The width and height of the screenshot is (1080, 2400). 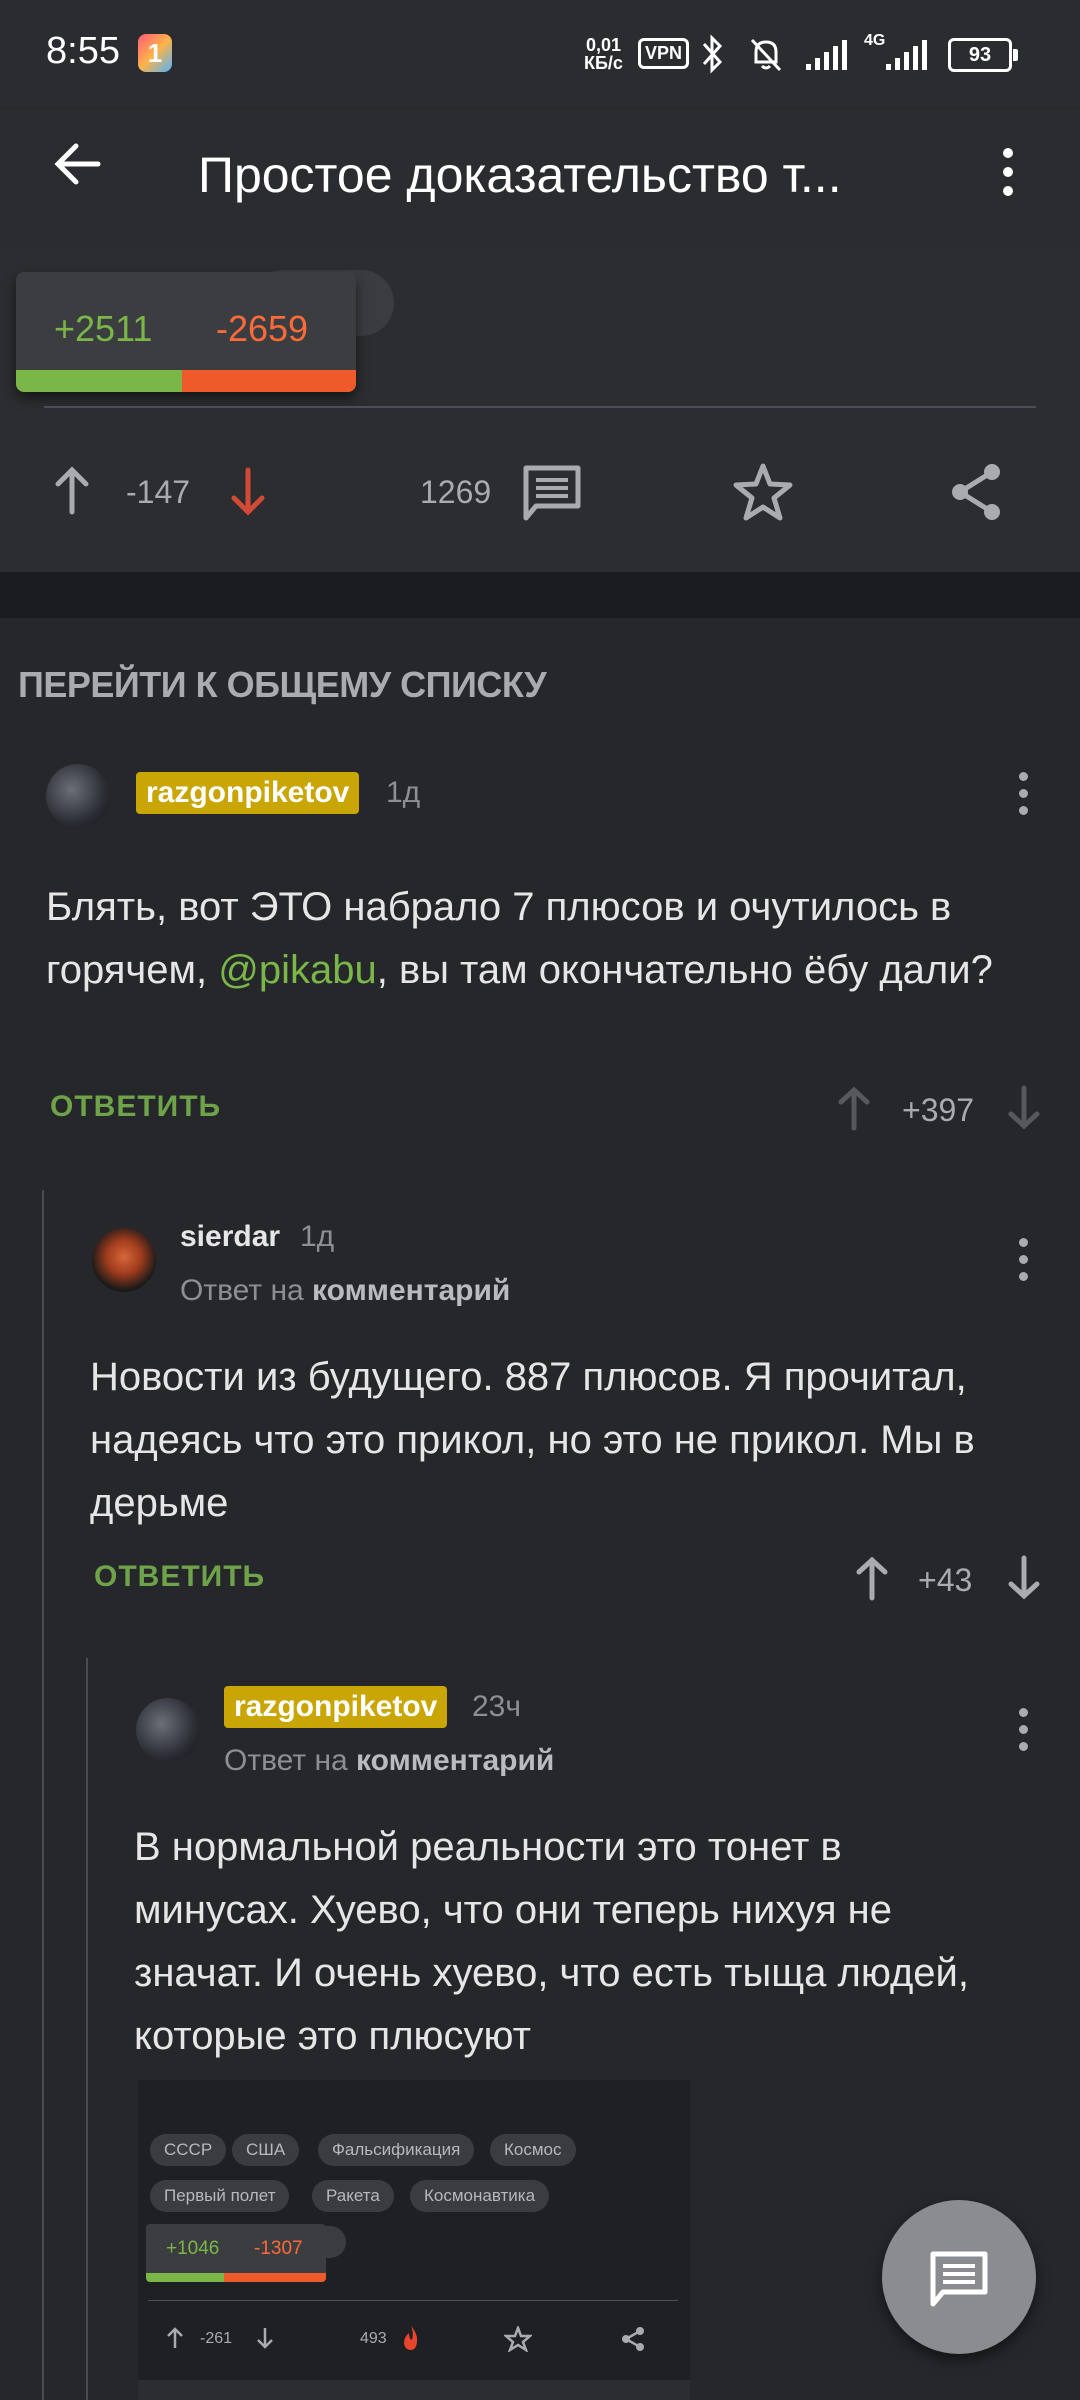 What do you see at coordinates (480, 2196) in the screenshot?
I see `embed-tag: Космонавтика` at bounding box center [480, 2196].